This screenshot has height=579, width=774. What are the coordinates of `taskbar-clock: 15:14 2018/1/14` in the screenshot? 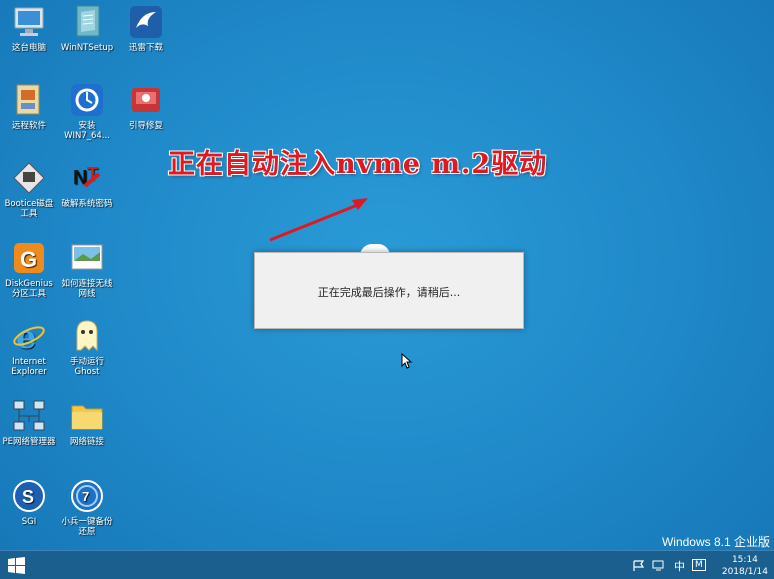 It's located at (745, 566).